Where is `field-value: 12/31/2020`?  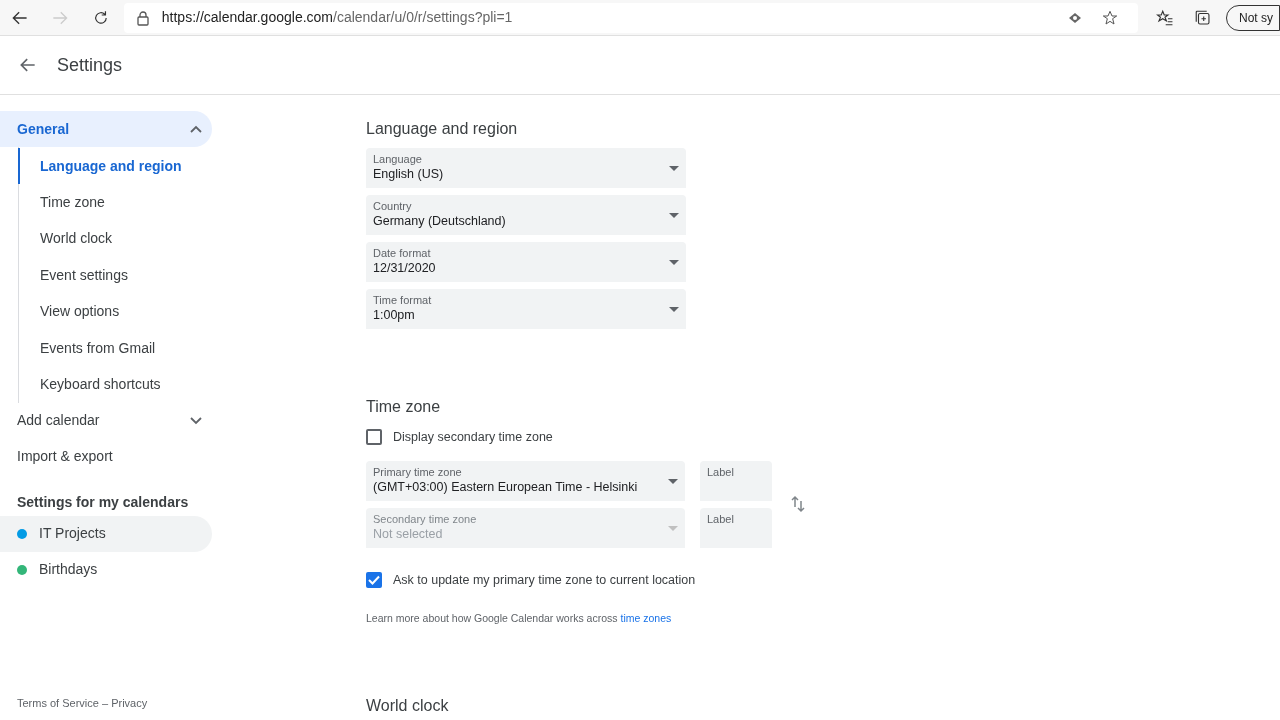 field-value: 12/31/2020 is located at coordinates (404, 268).